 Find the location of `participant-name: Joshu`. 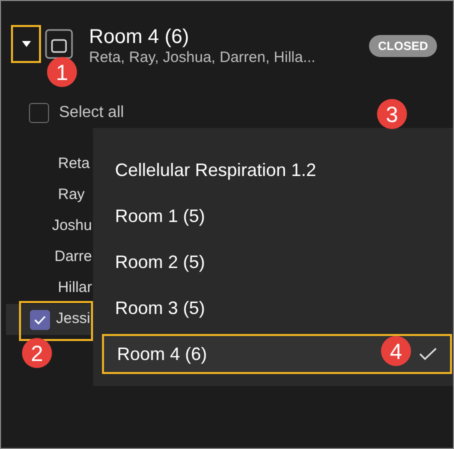

participant-name: Joshu is located at coordinates (72, 226).